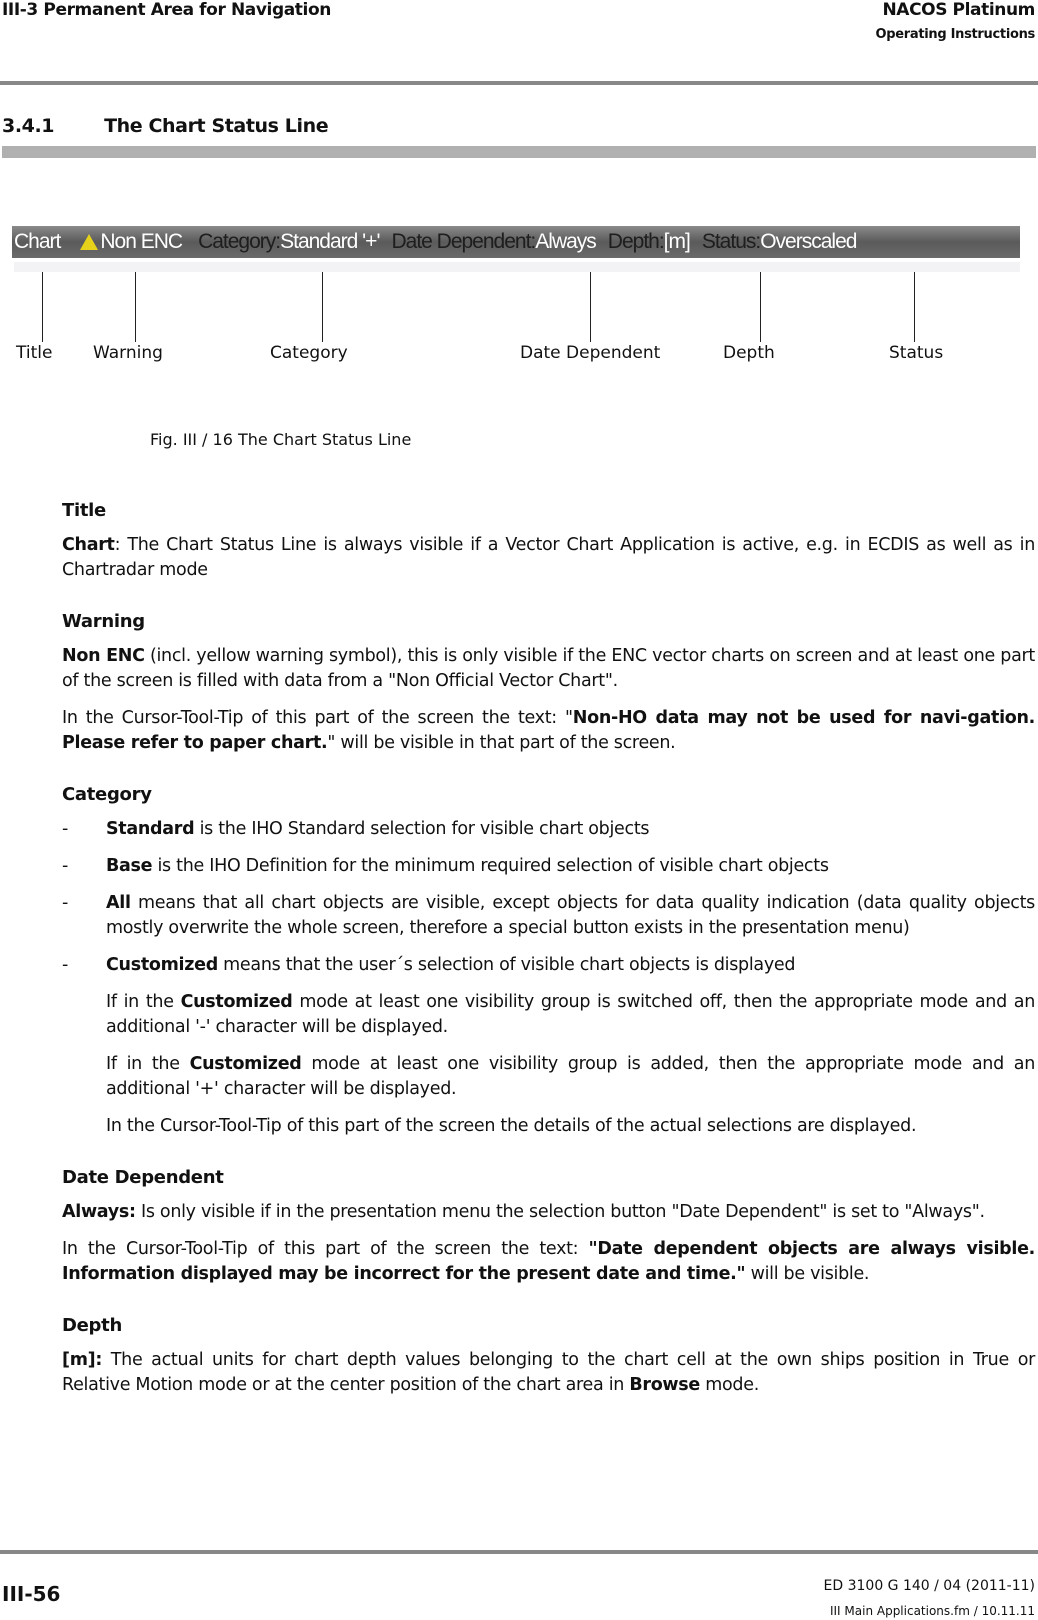 The height and width of the screenshot is (1620, 1038). What do you see at coordinates (590, 353) in the screenshot?
I see `label-date-dependent: Date Dependent` at bounding box center [590, 353].